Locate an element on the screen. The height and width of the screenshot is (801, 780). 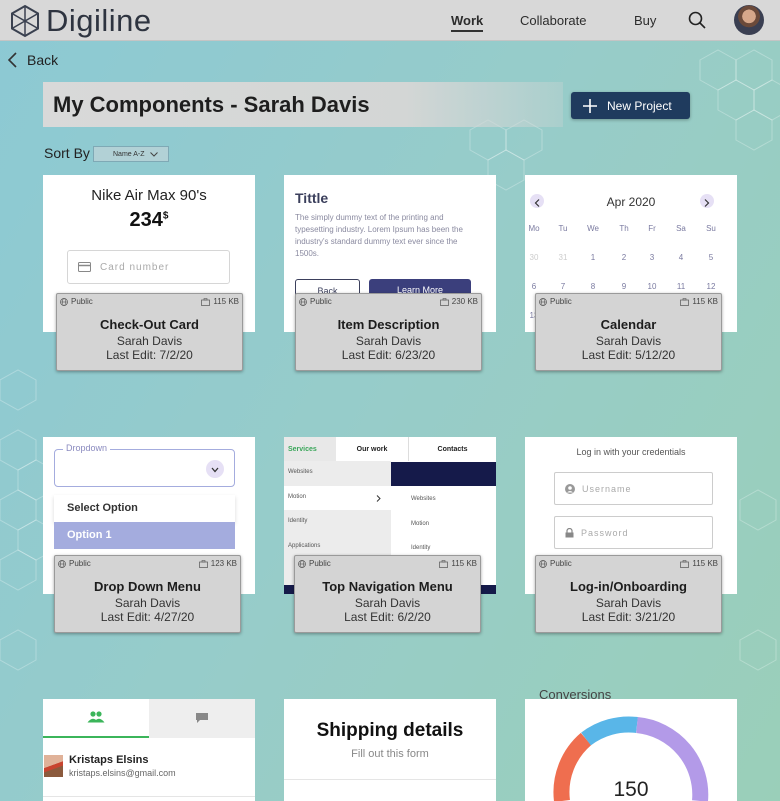
people-icon is located at coordinates (96, 717).